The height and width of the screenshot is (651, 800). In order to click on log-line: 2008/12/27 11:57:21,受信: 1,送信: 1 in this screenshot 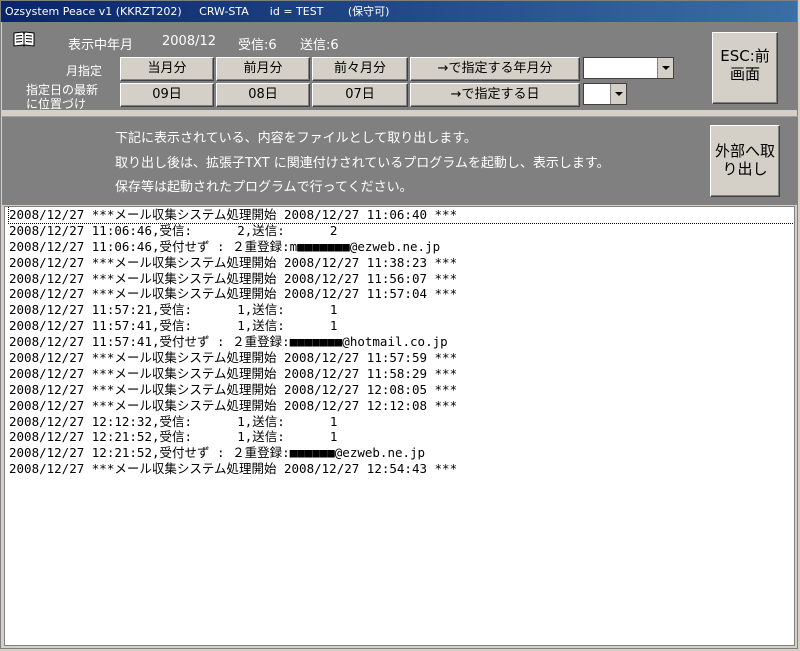, I will do `click(401, 310)`.